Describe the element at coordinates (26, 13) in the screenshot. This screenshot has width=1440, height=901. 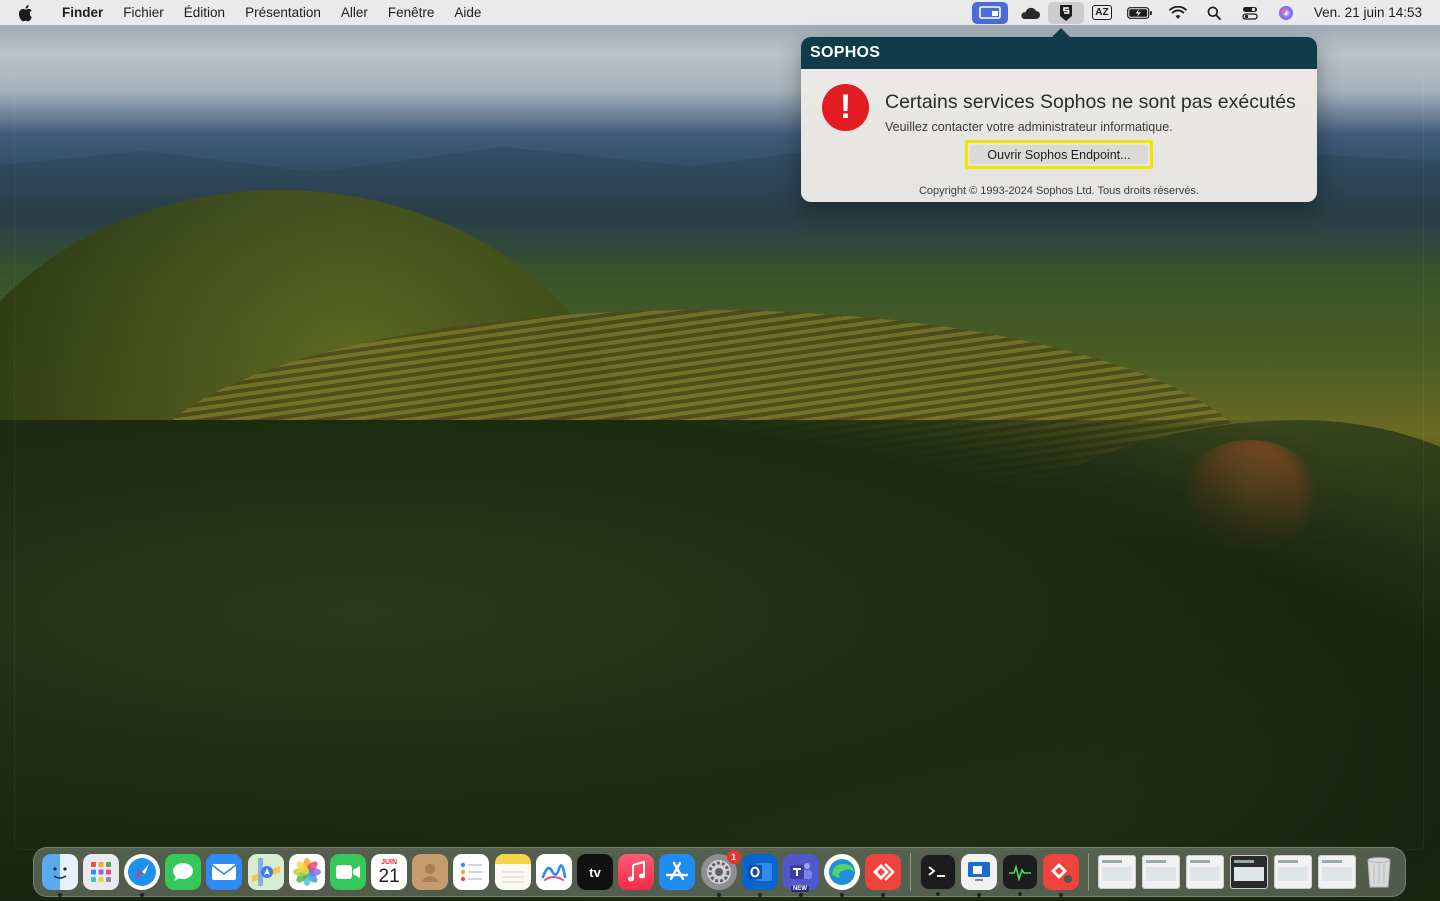
I see `apple-icon` at that location.